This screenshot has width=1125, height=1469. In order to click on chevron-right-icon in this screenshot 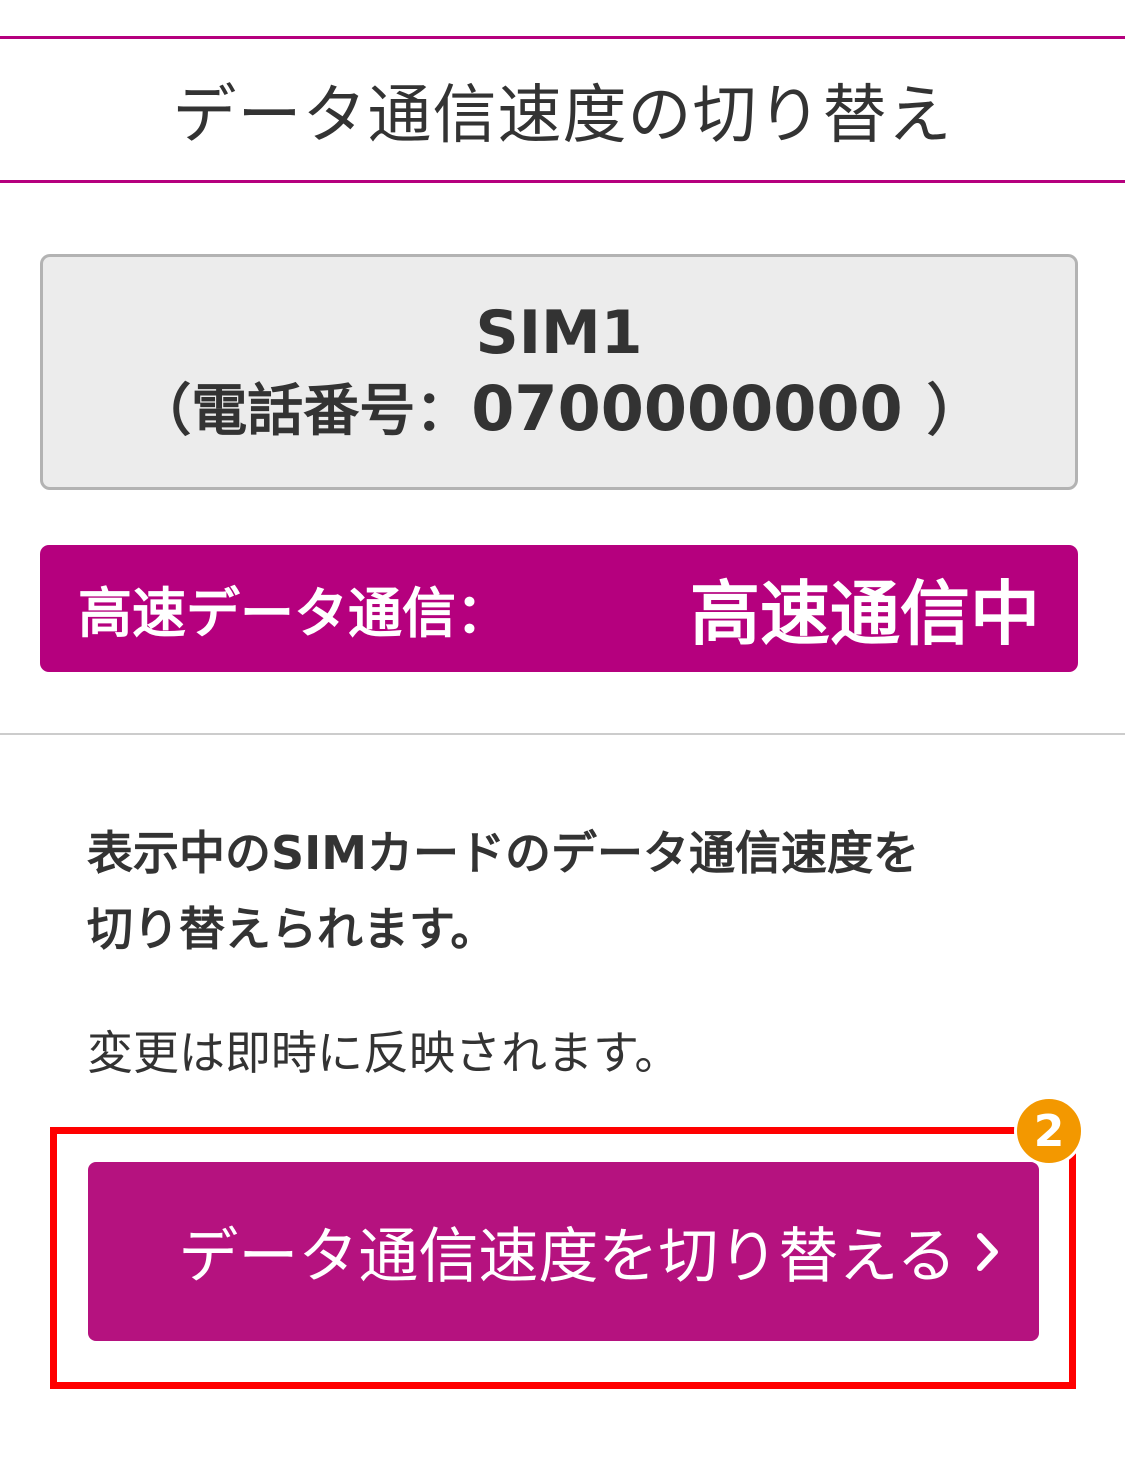, I will do `click(988, 1252)`.